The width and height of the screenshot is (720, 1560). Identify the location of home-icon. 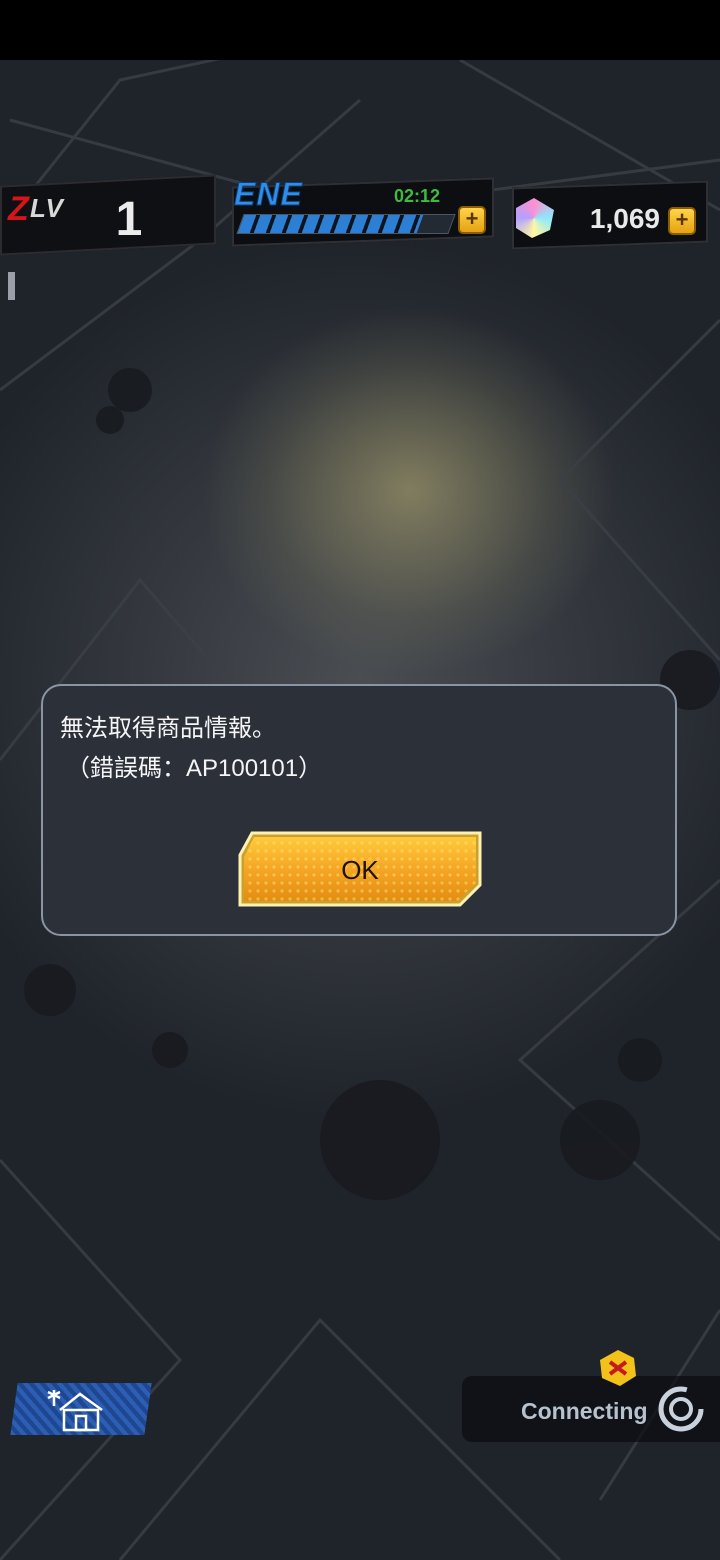
(75, 1411).